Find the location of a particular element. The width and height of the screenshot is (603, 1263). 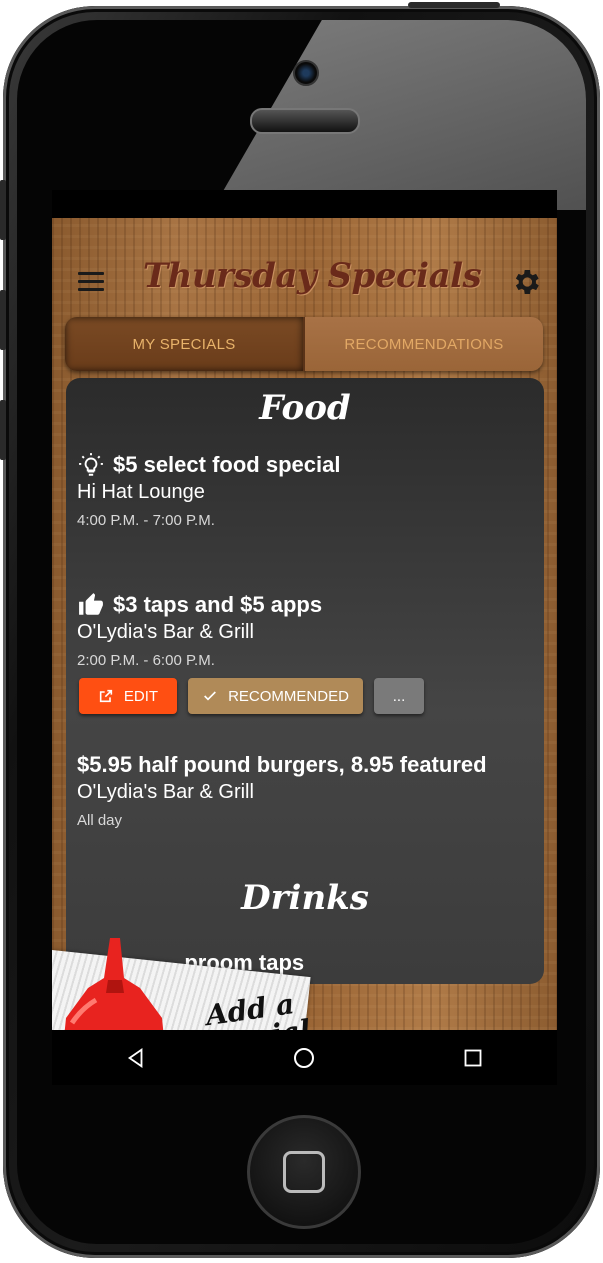

recents-square-icon is located at coordinates (473, 1058).